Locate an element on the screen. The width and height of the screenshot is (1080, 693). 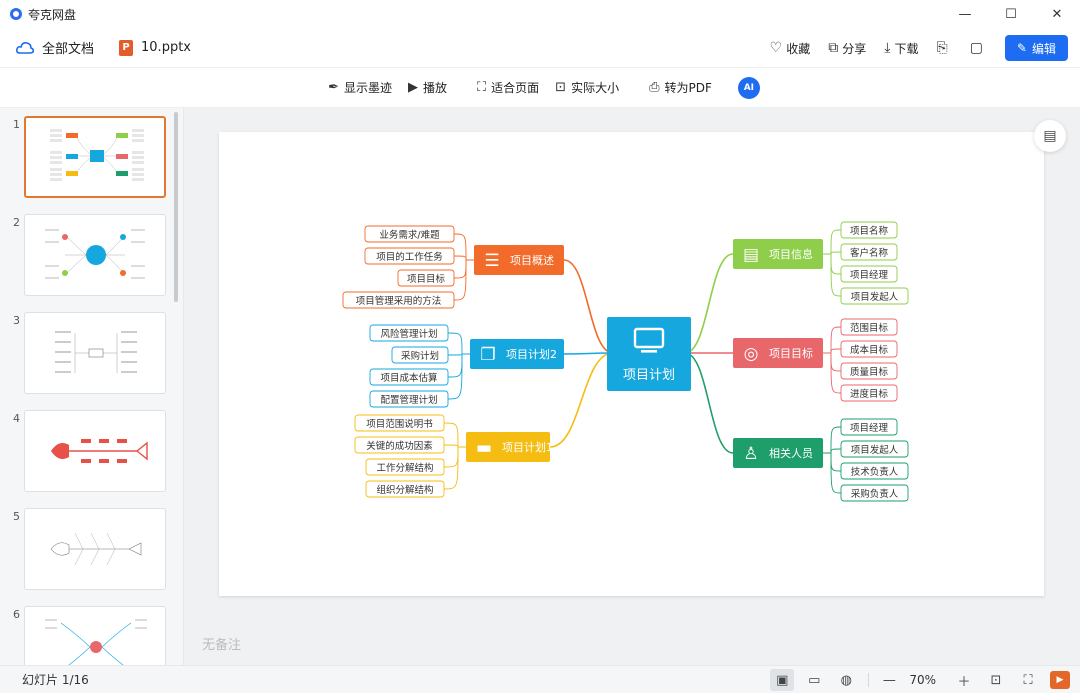
slideshow-button: ▶ is located at coordinates (1060, 680).